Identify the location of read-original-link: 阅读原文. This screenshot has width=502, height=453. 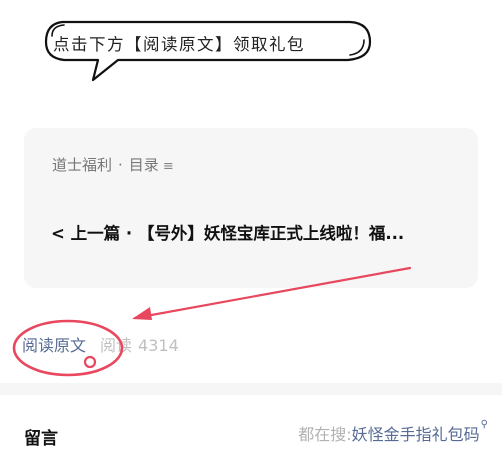
(54, 344).